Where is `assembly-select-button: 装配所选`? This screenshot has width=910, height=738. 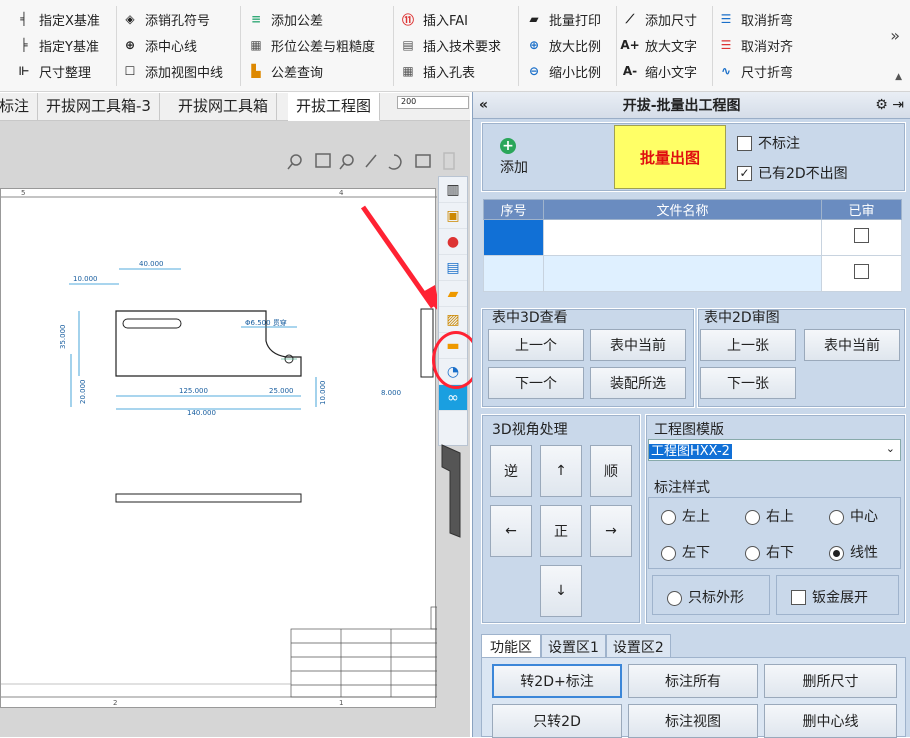
assembly-select-button: 装配所选 is located at coordinates (638, 383).